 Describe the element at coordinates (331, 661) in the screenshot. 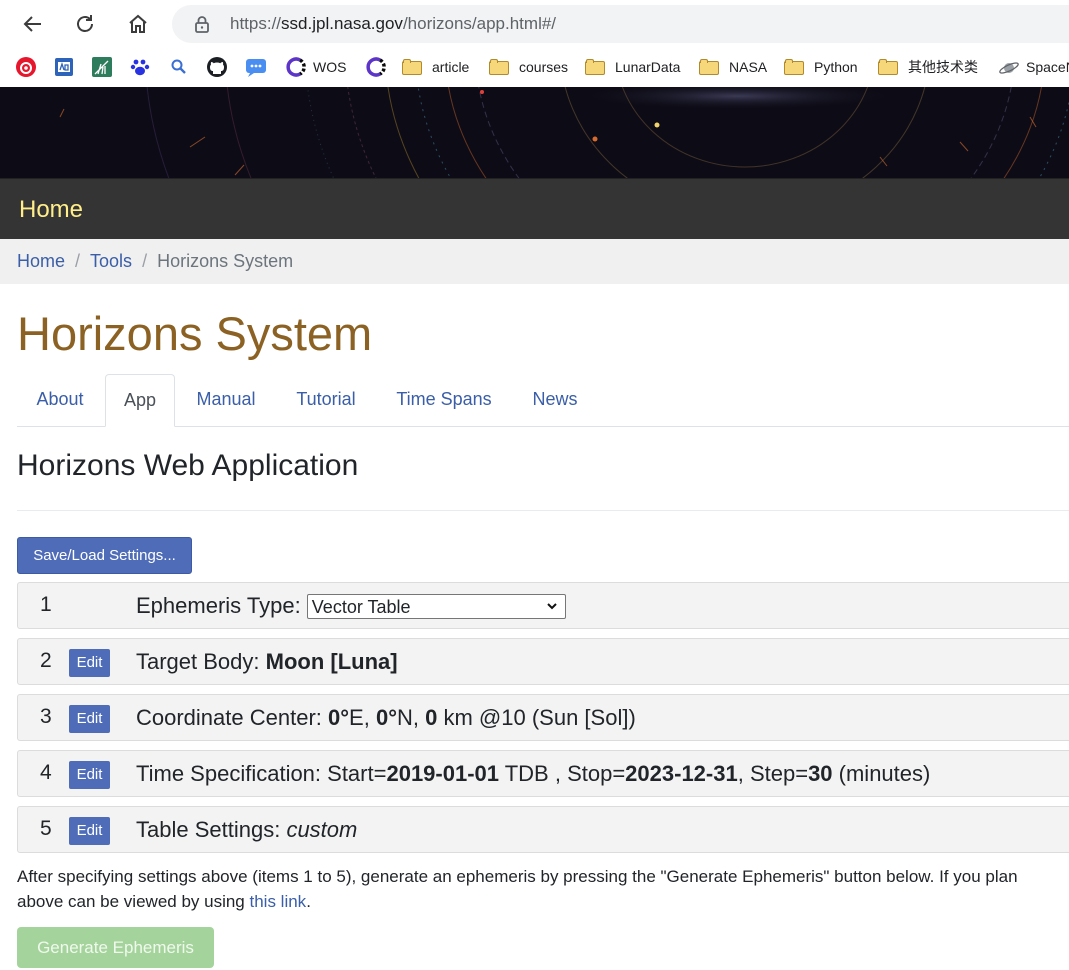

I see `target-body-value: Moon [Luna]` at that location.